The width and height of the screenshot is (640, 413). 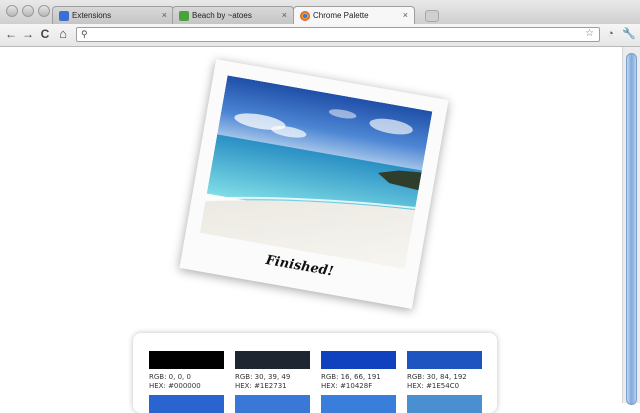 I want to click on home-icon: ⌂, so click(x=63, y=34).